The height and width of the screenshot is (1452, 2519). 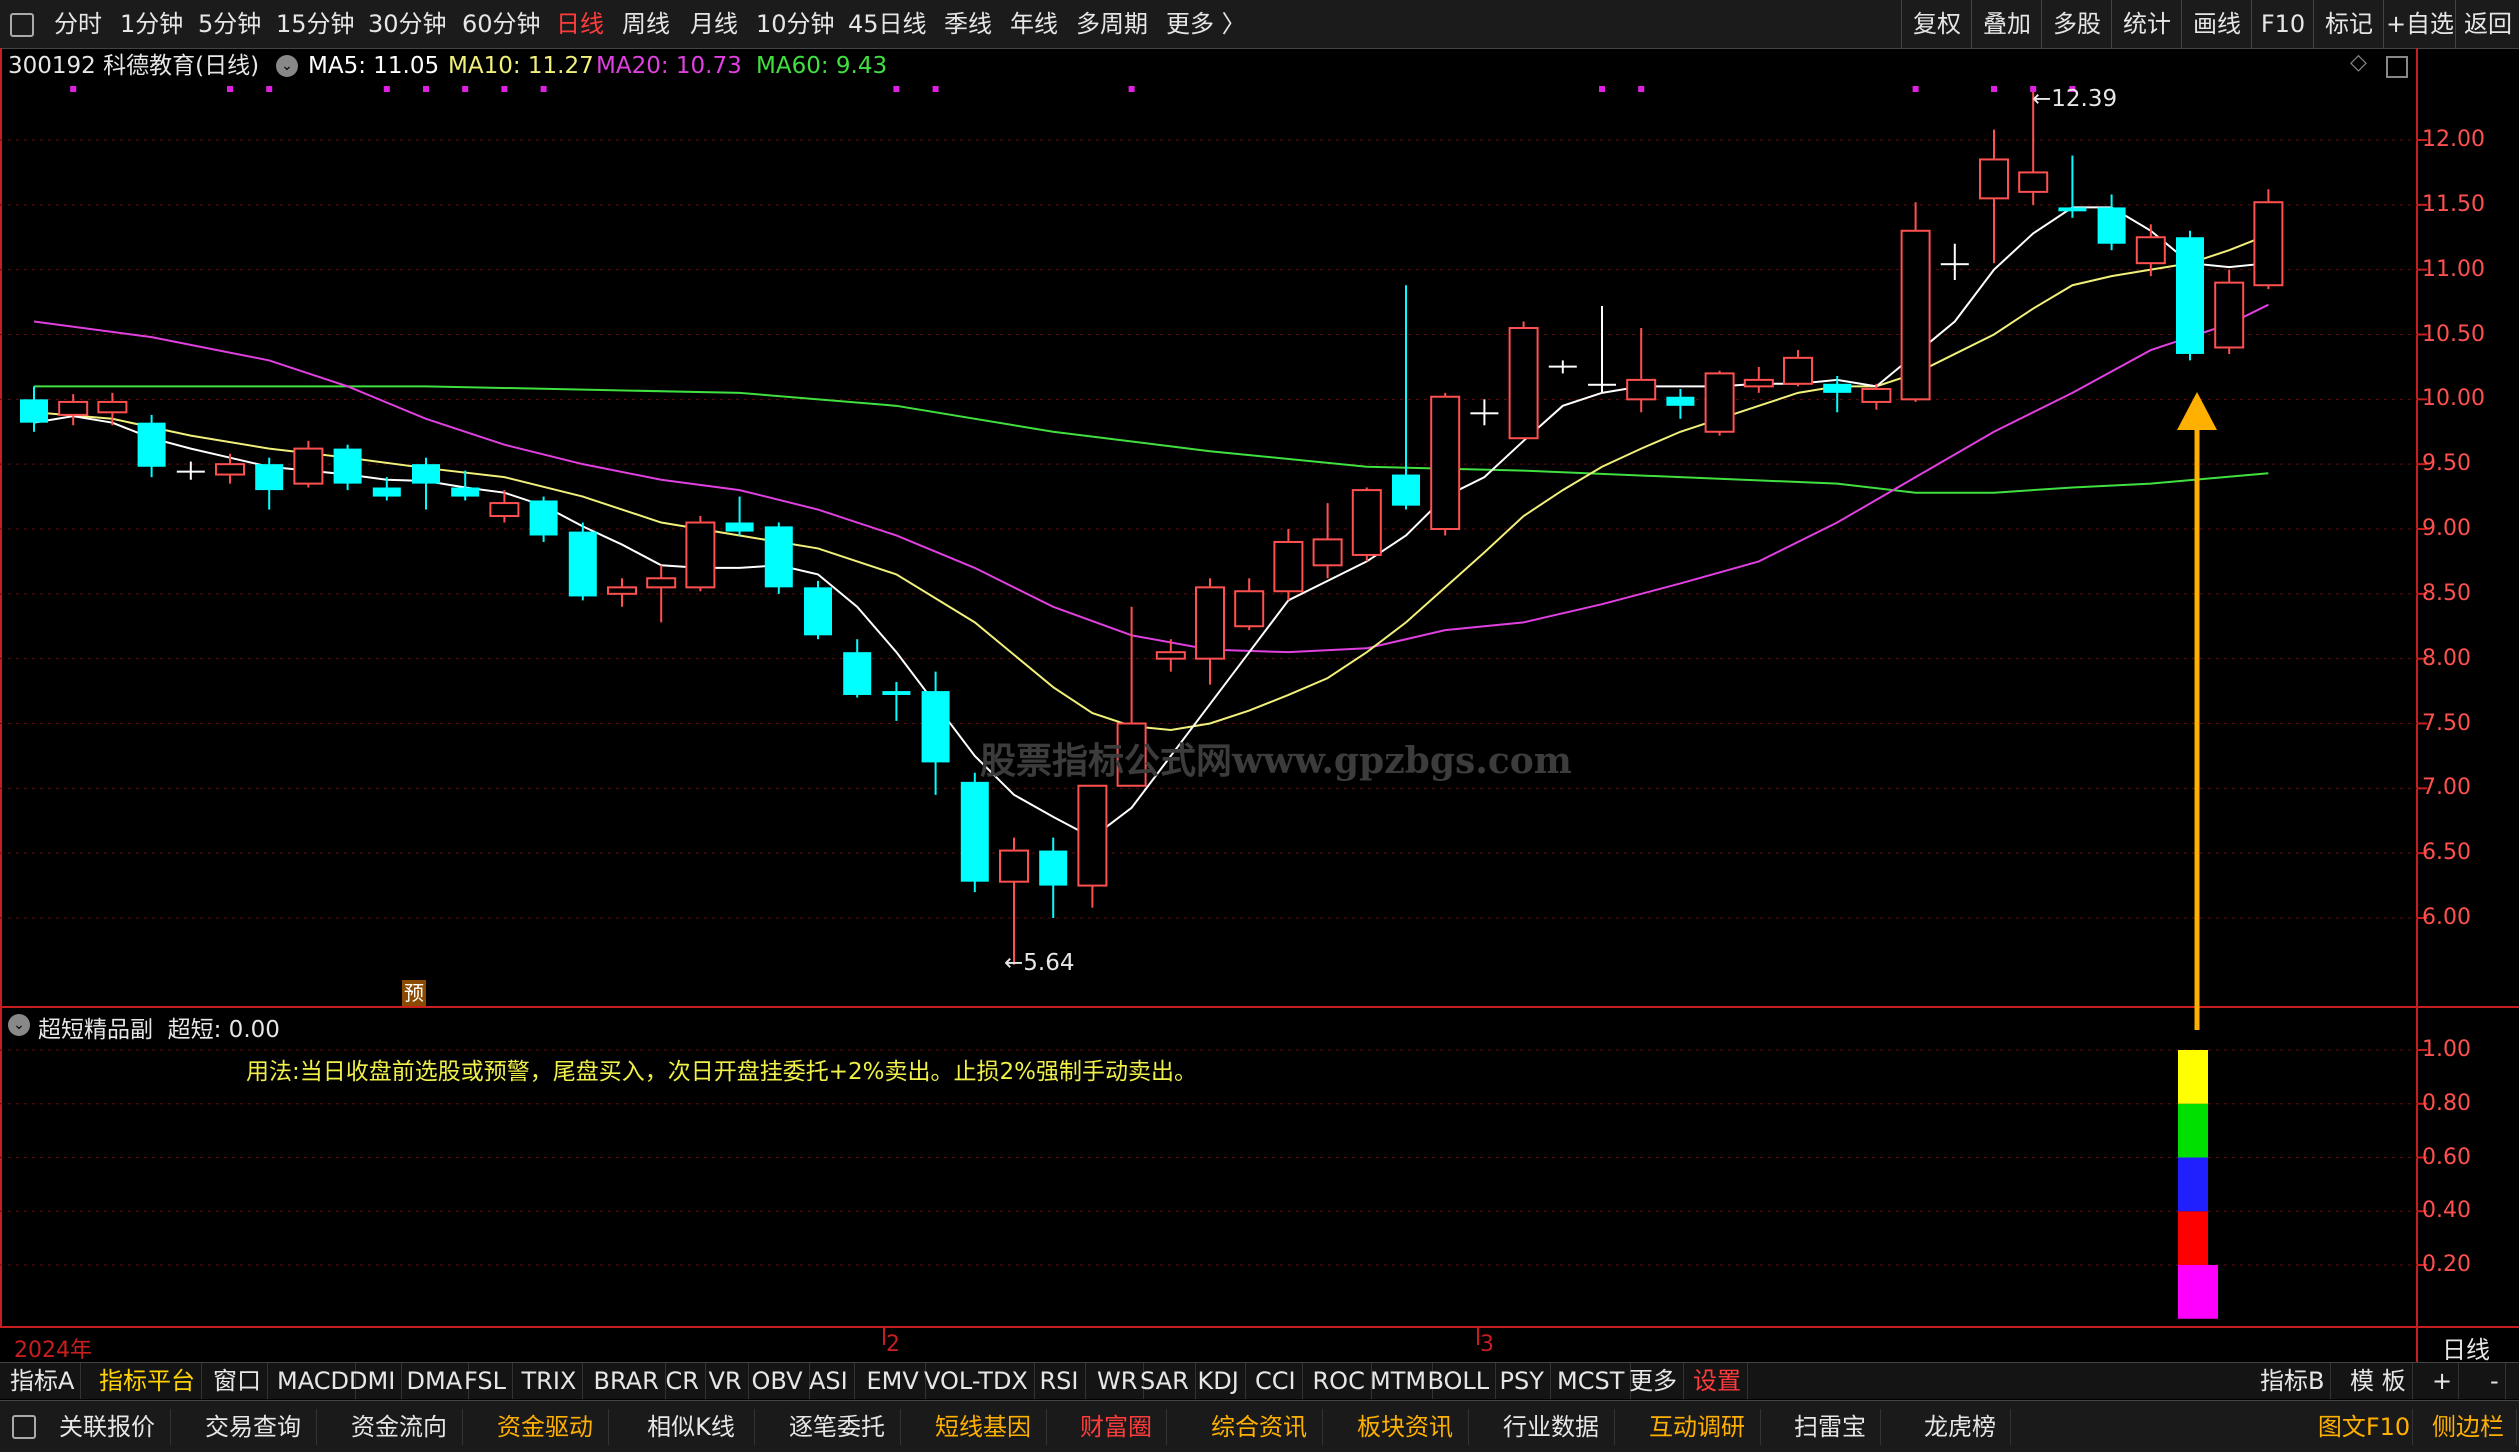 I want to click on func-tab-8: 综合资讯, so click(x=1259, y=1427).